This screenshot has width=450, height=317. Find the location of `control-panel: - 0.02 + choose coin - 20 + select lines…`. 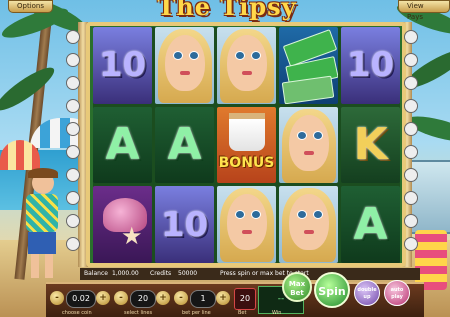

control-panel: - 0.02 + choose coin - 20 + select lines… is located at coordinates (235, 294).